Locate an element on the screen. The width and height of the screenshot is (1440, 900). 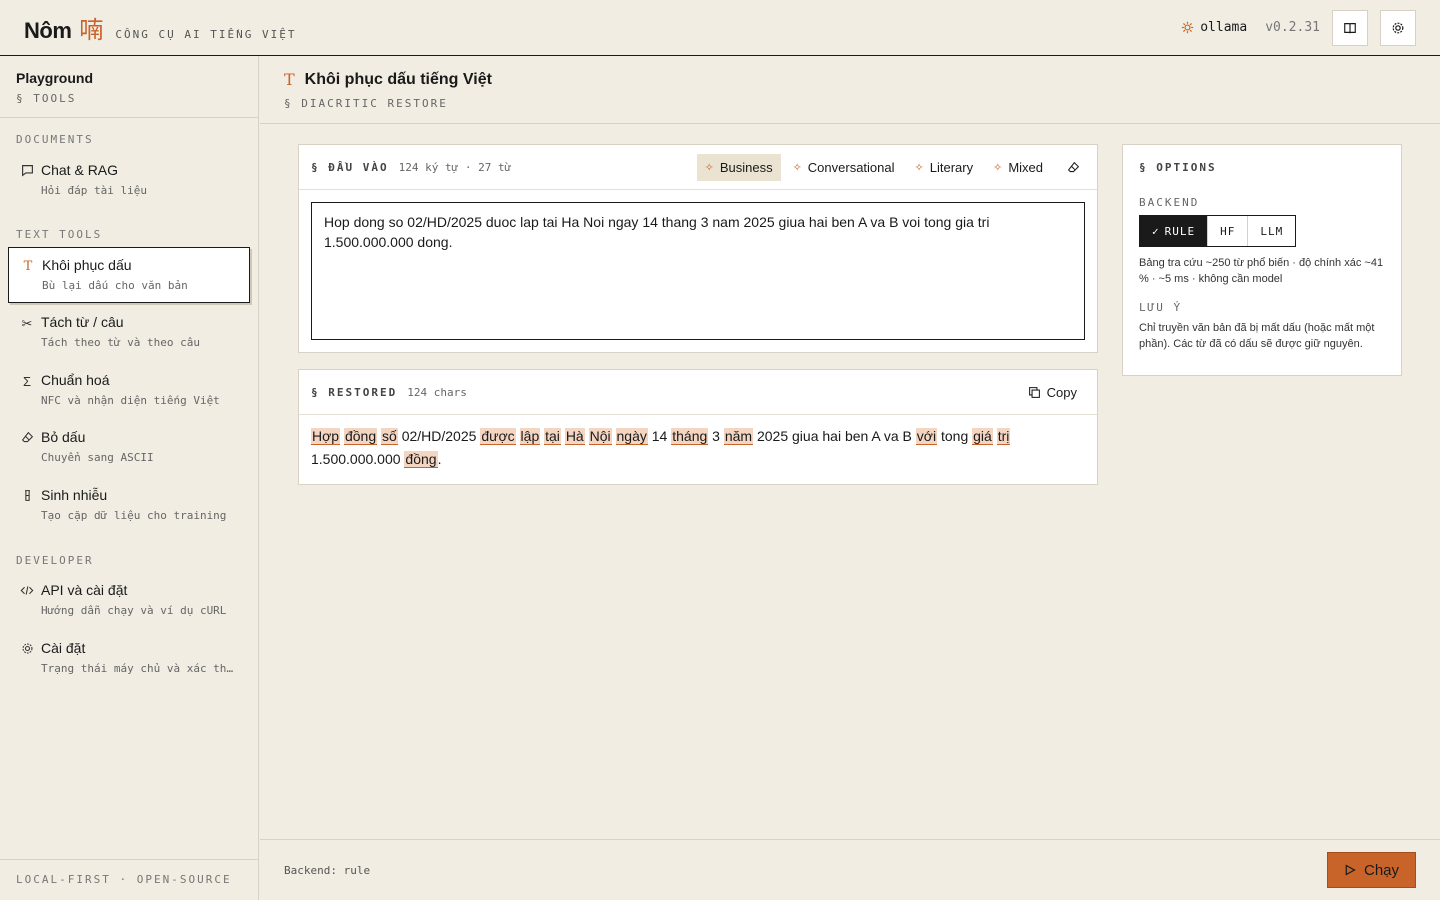
restored-word: số is located at coordinates (389, 436).